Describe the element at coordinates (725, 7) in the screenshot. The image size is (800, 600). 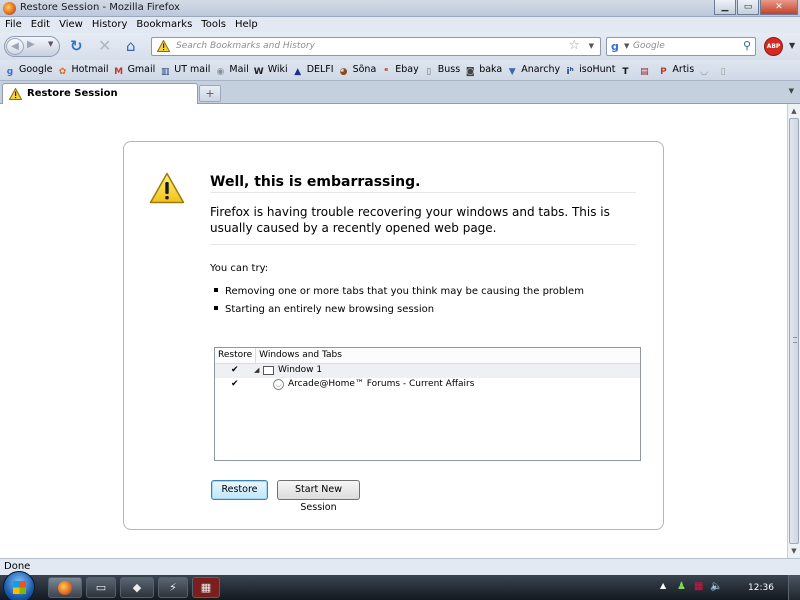
I see `minimize-button: ▁` at that location.